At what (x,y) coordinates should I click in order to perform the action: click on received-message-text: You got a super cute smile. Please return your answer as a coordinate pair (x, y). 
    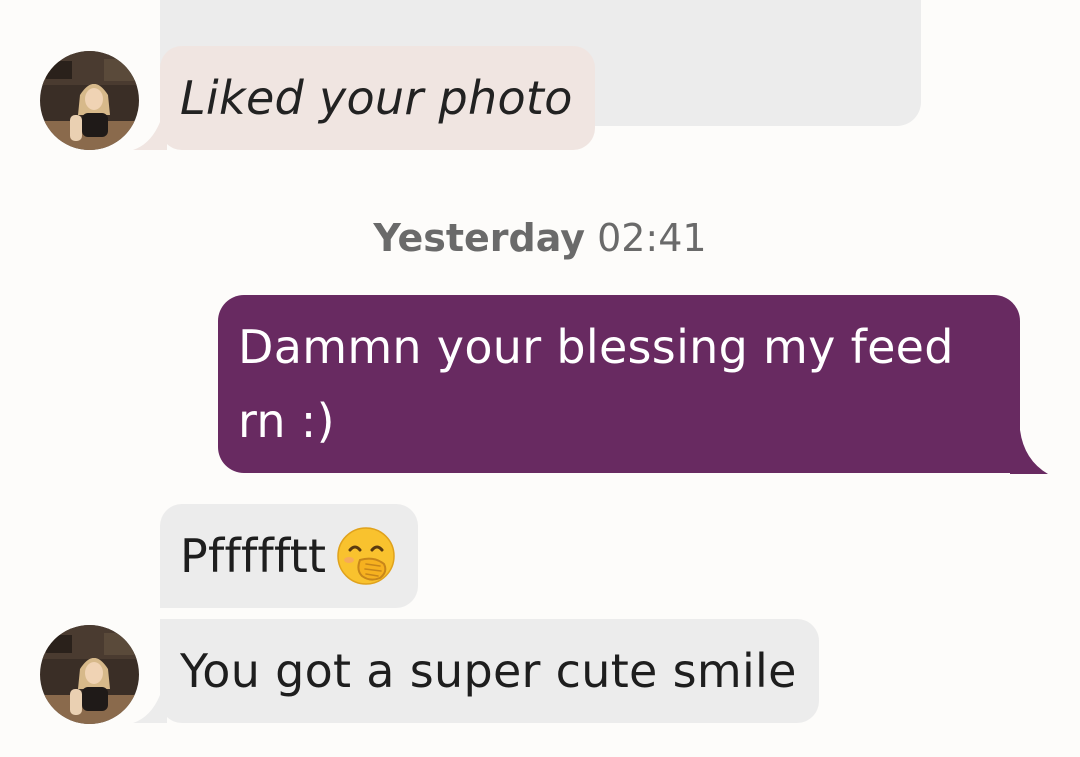
    Looking at the image, I should click on (488, 671).